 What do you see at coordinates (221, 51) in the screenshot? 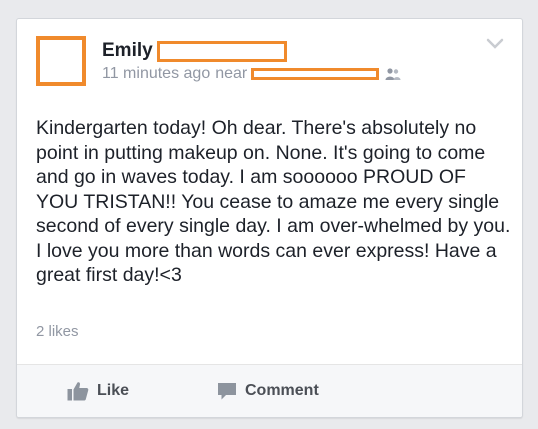
I see `redacted-surname-box` at bounding box center [221, 51].